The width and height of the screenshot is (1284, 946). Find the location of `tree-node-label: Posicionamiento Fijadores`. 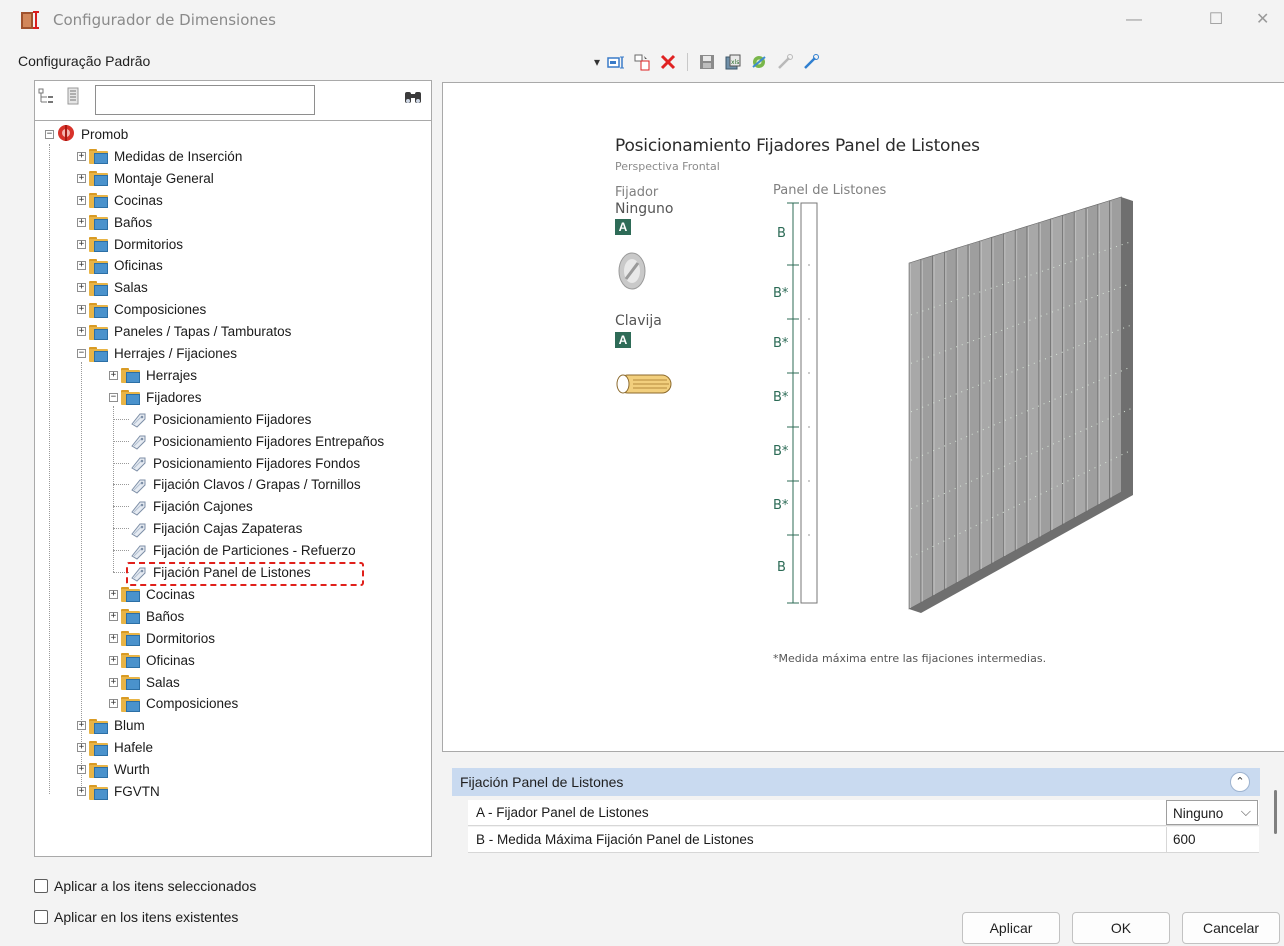

tree-node-label: Posicionamiento Fijadores is located at coordinates (232, 419).